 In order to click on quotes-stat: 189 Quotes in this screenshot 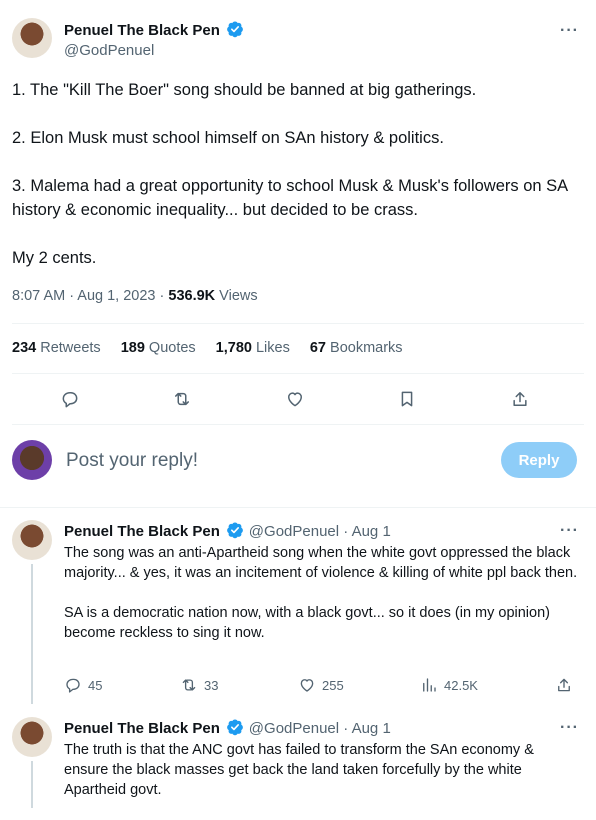, I will do `click(158, 348)`.